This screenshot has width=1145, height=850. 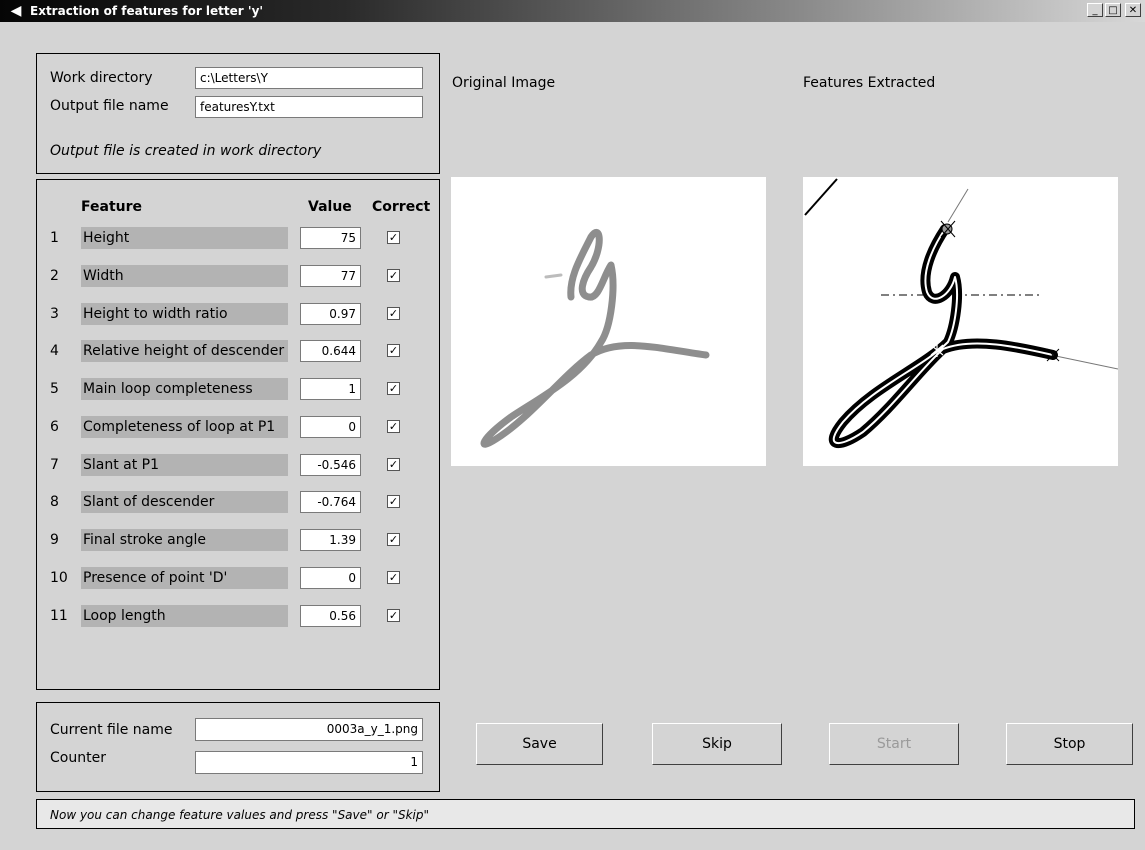 What do you see at coordinates (184, 276) in the screenshot?
I see `feature-name: Width` at bounding box center [184, 276].